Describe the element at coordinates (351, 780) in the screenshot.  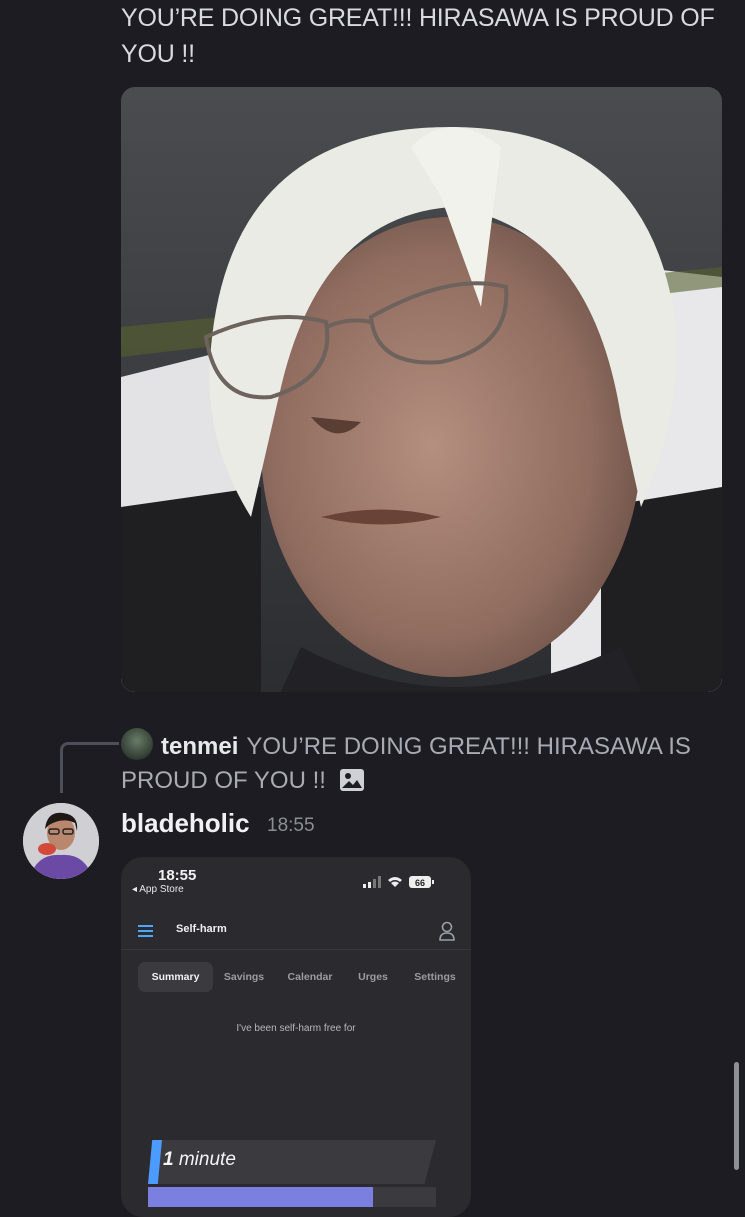
I see `image-icon` at that location.